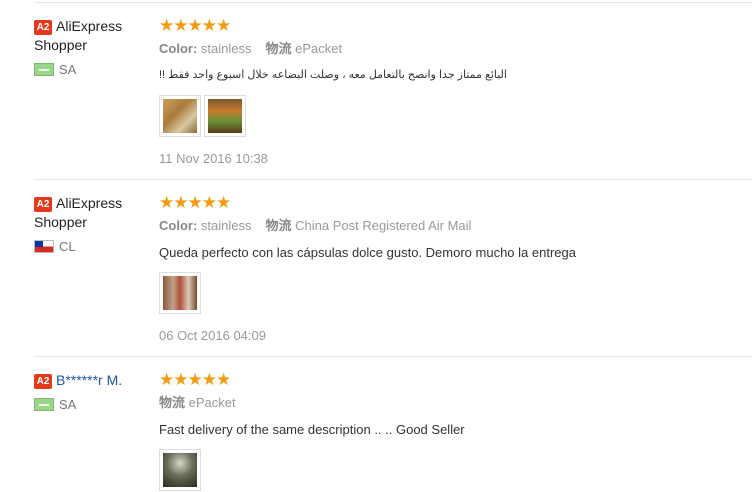 This screenshot has height=492, width=752. What do you see at coordinates (94, 392) in the screenshot?
I see `buyer-info: A2 B******r M. SA` at bounding box center [94, 392].